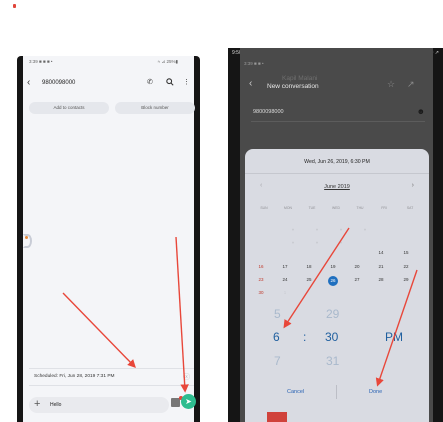 The width and height of the screenshot is (443, 422). Describe the element at coordinates (37, 404) in the screenshot. I see `add-attachment-button: +` at that location.